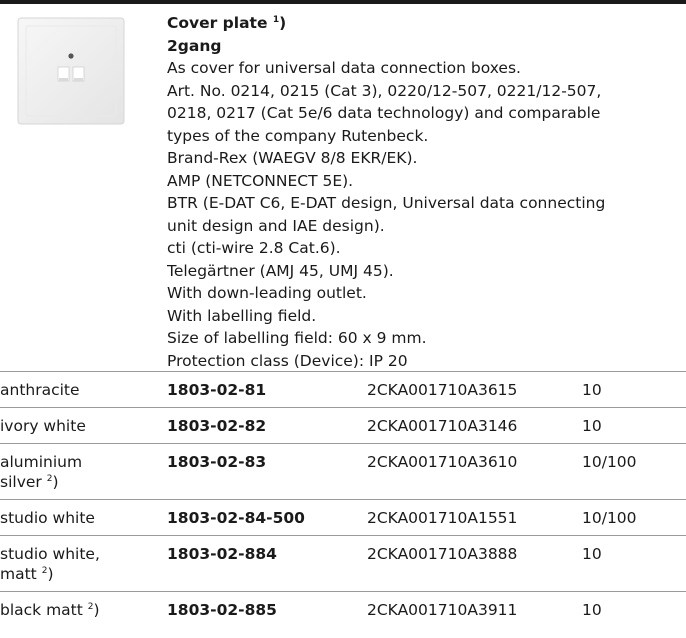 Image resolution: width=686 pixels, height=638 pixels. Describe the element at coordinates (343, 425) in the screenshot. I see `variant-row: ivory white 1803-02-82 2CKA001710A3146 10` at that location.